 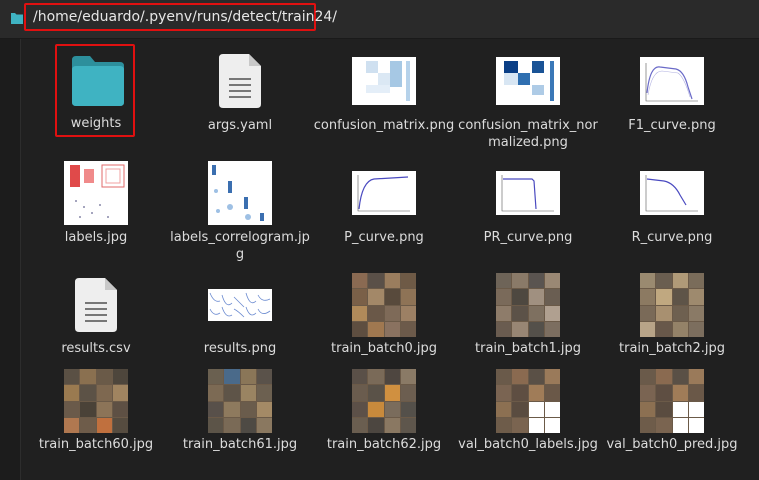 What do you see at coordinates (240, 348) in the screenshot?
I see `file-label: results.png` at bounding box center [240, 348].